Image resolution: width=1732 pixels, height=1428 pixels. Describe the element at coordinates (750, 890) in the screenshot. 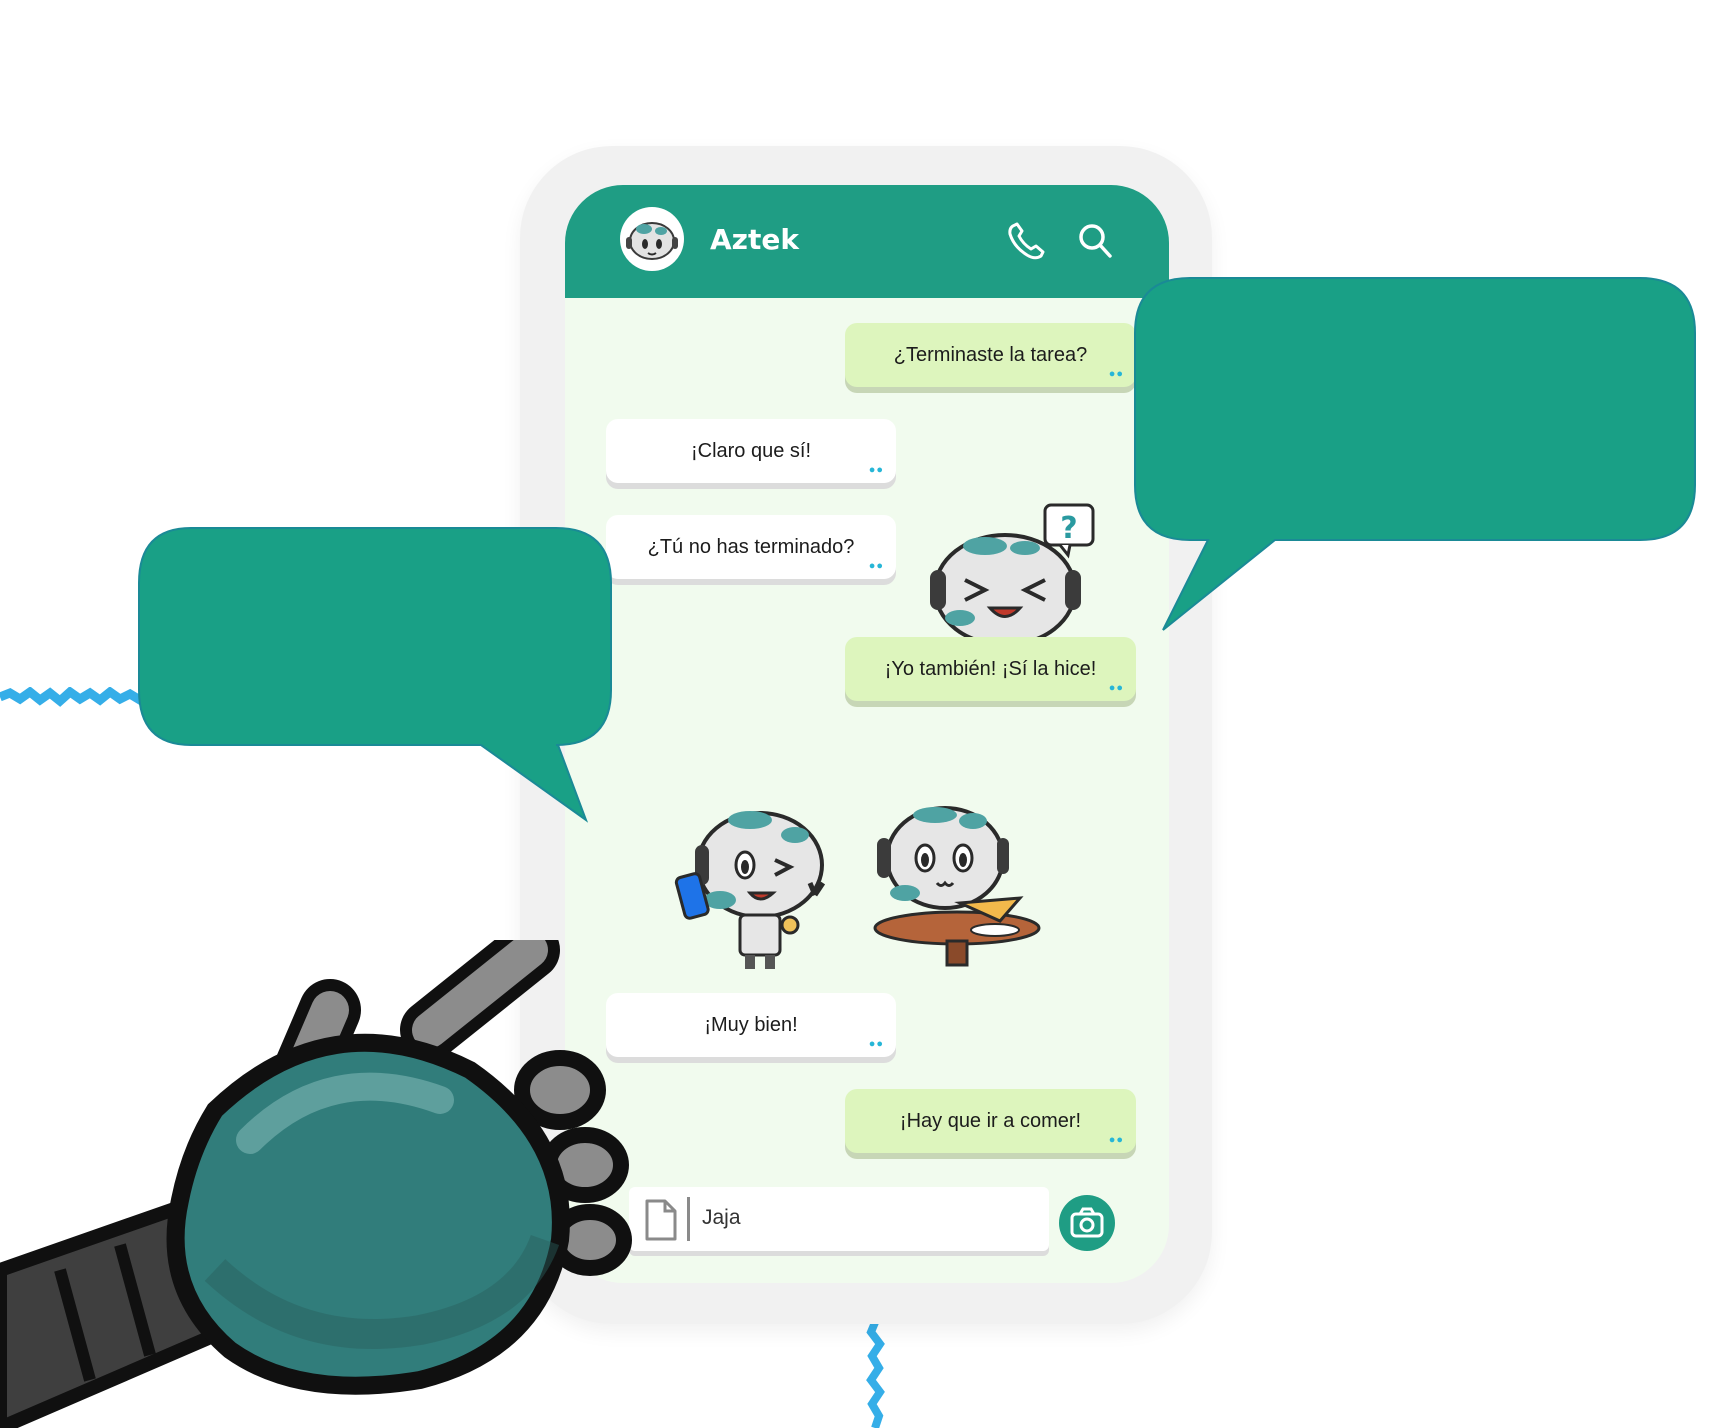

I see `robot-phone-sticker` at that location.